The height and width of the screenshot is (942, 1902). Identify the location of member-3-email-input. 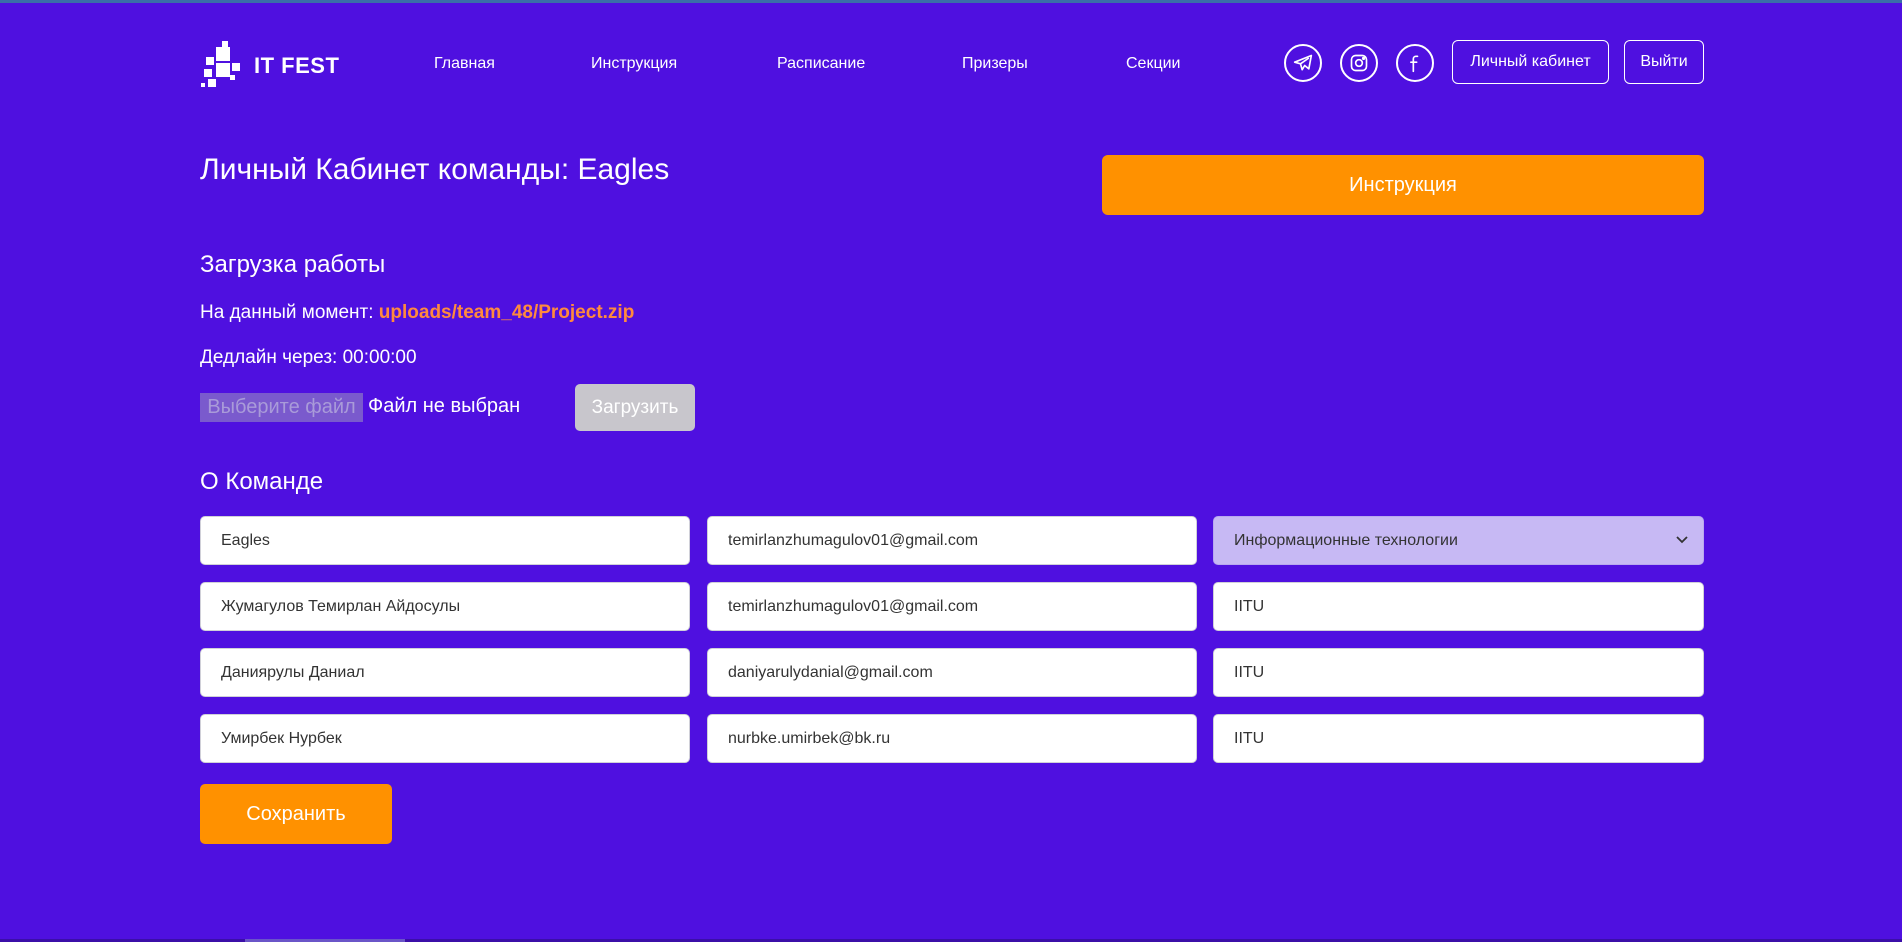
(952, 738).